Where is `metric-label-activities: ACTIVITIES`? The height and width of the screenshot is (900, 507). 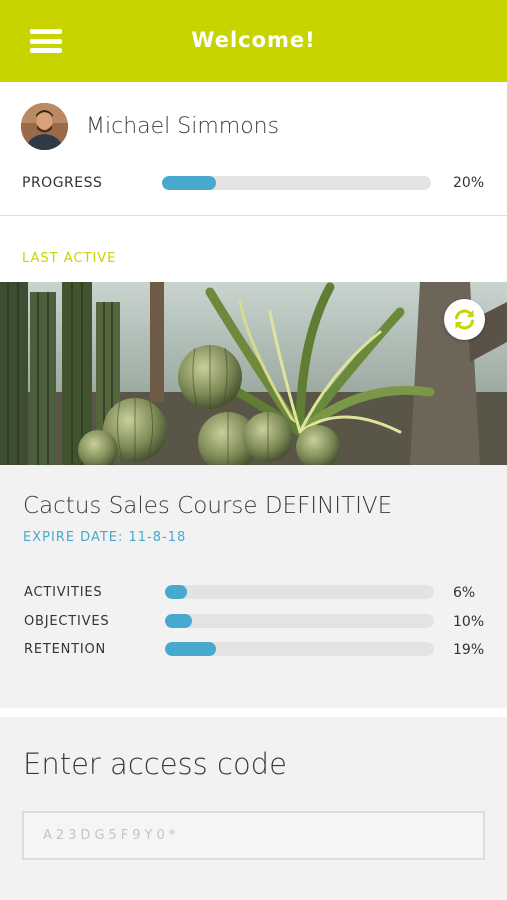
metric-label-activities: ACTIVITIES is located at coordinates (63, 592).